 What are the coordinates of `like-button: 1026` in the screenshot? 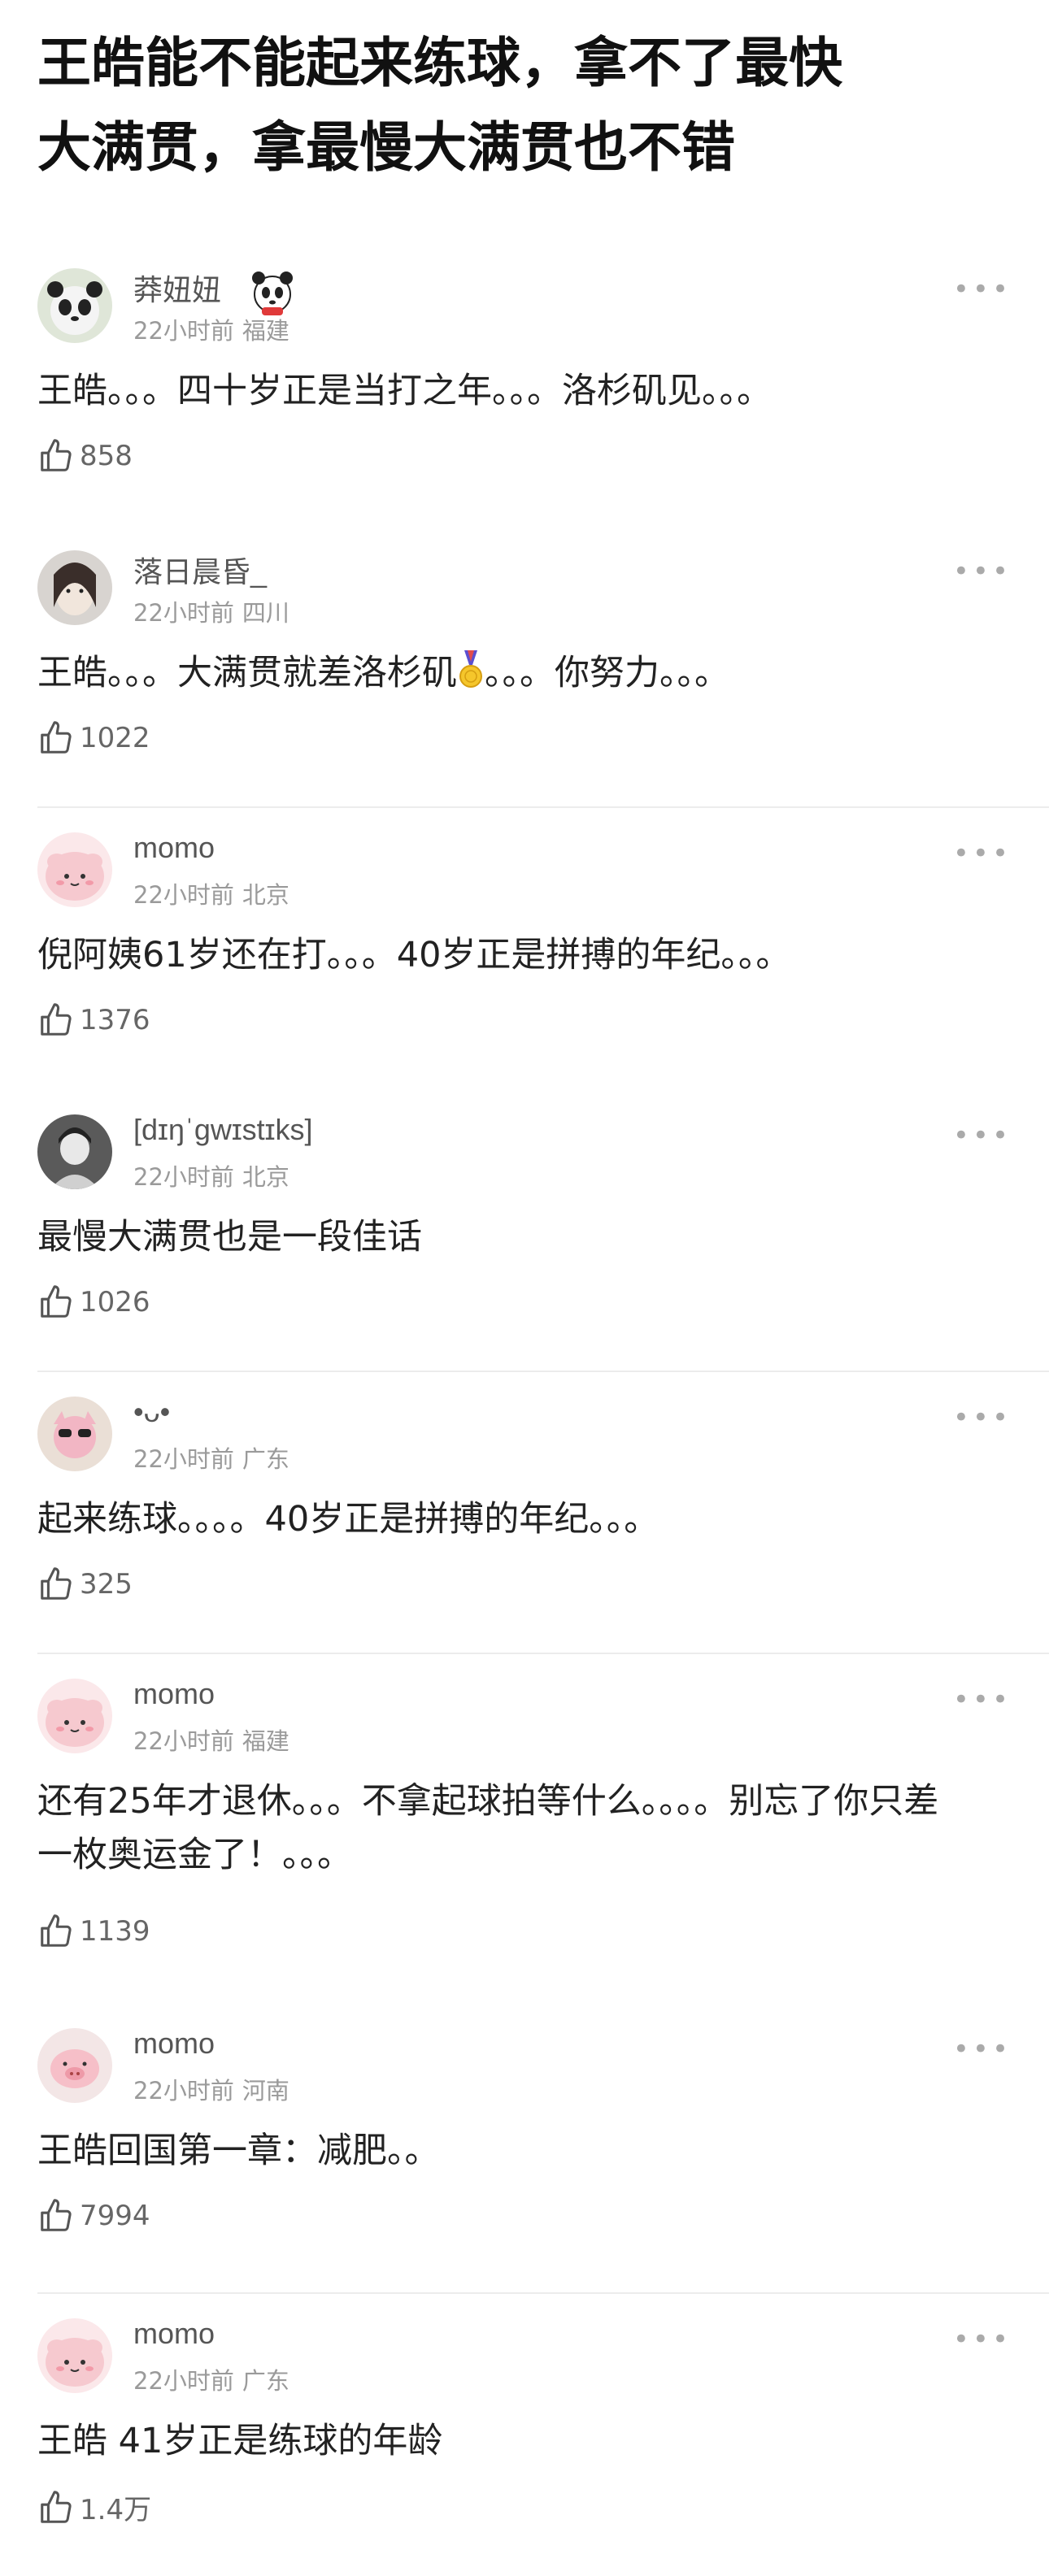 It's located at (93, 1302).